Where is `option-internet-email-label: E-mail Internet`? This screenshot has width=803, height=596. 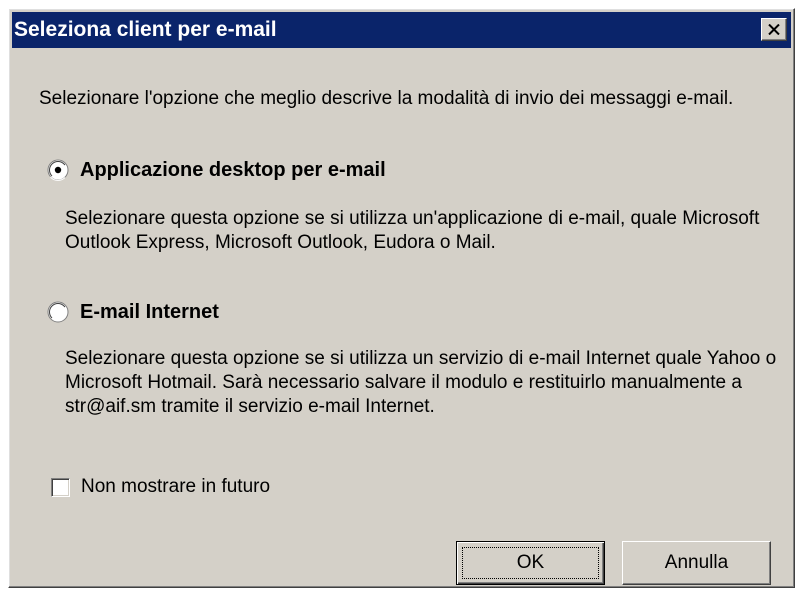
option-internet-email-label: E-mail Internet is located at coordinates (149, 312).